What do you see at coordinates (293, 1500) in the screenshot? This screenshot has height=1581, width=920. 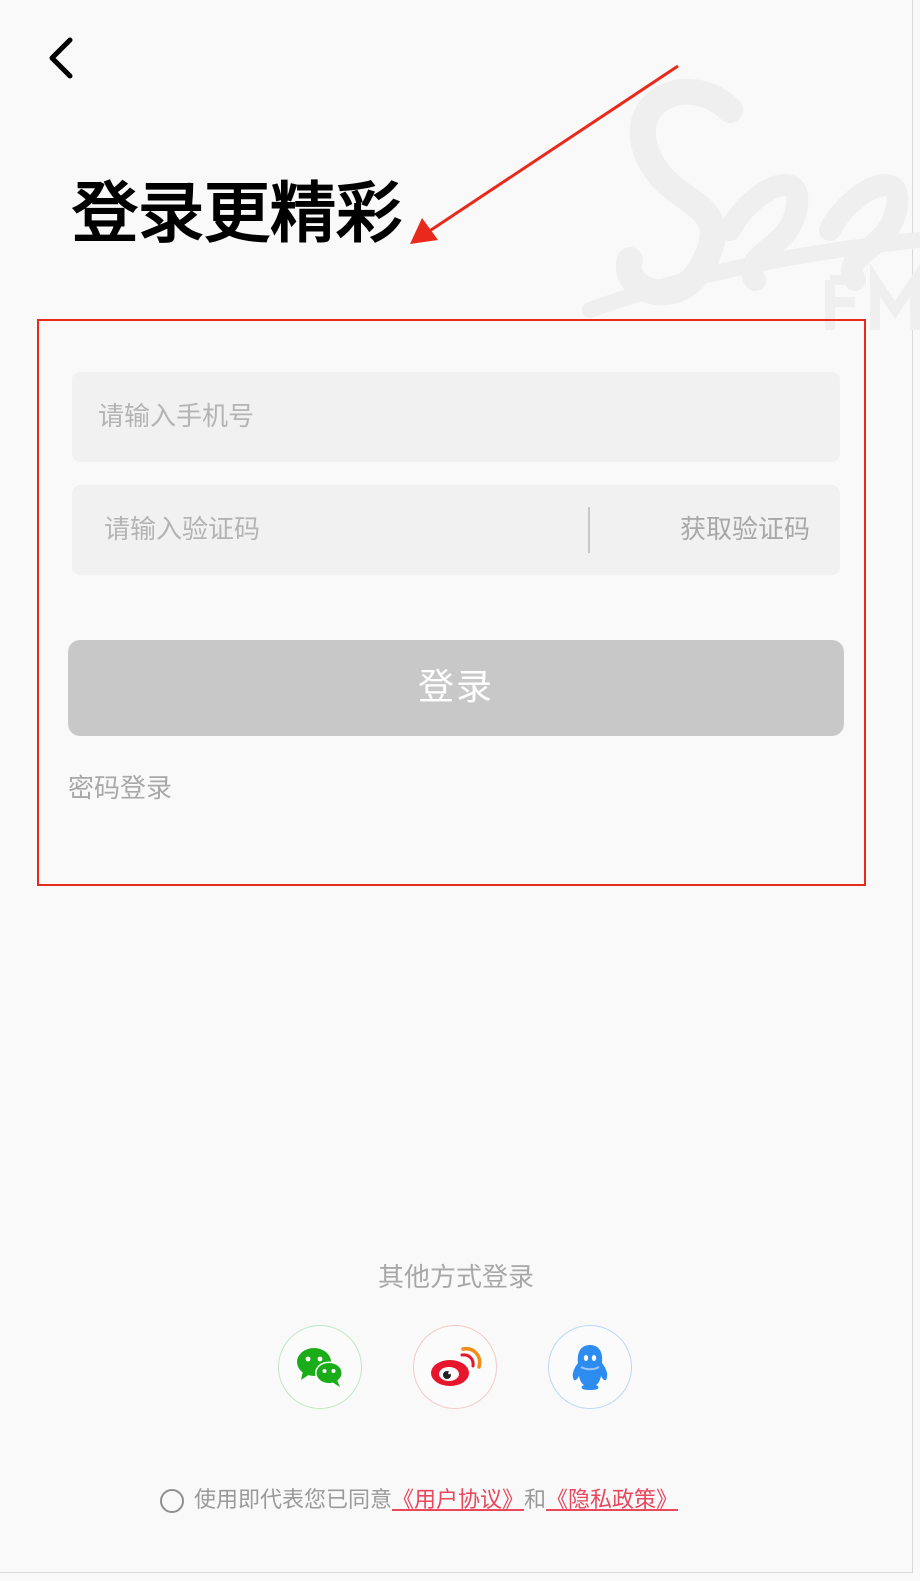 I see `agreement-text: 使用即代表您已同意` at bounding box center [293, 1500].